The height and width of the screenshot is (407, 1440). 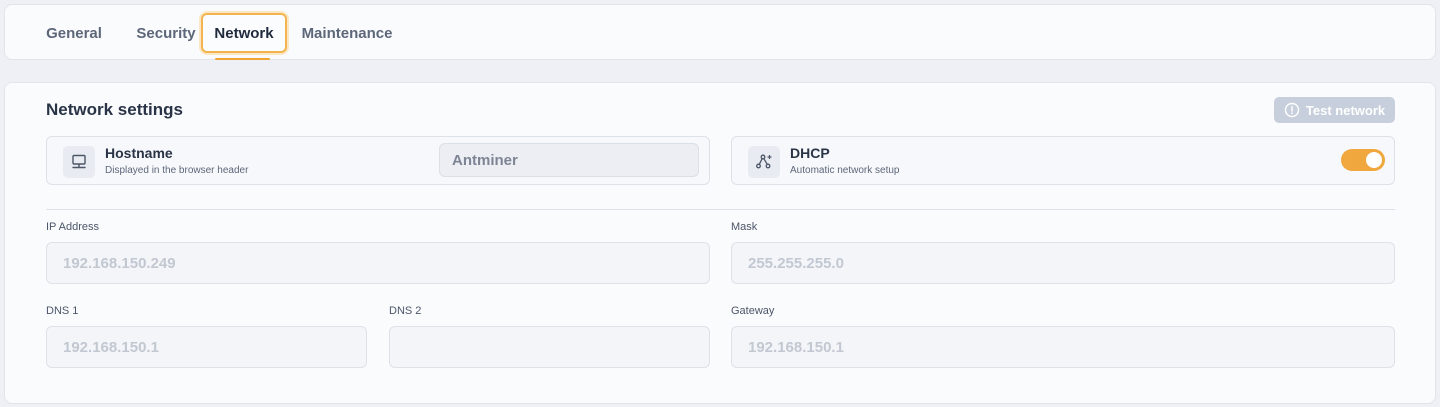 What do you see at coordinates (753, 311) in the screenshot?
I see `gateway-label: Gateway` at bounding box center [753, 311].